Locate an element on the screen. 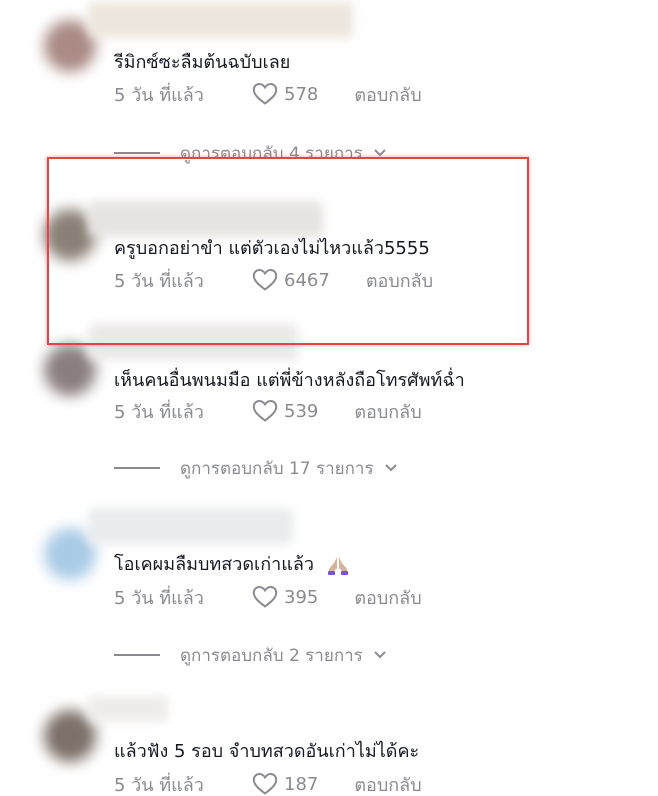 This screenshot has height=796, width=658. like-button: 539 is located at coordinates (285, 411).